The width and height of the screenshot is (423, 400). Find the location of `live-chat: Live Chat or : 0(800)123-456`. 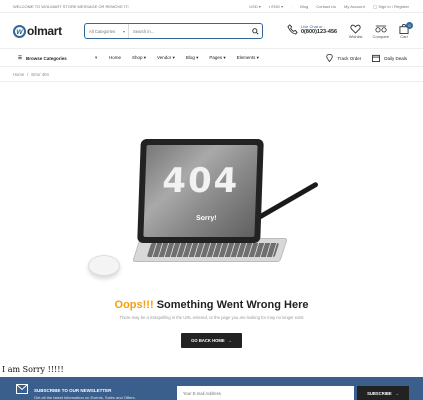

live-chat: Live Chat or : 0(800)123-456 is located at coordinates (312, 29).